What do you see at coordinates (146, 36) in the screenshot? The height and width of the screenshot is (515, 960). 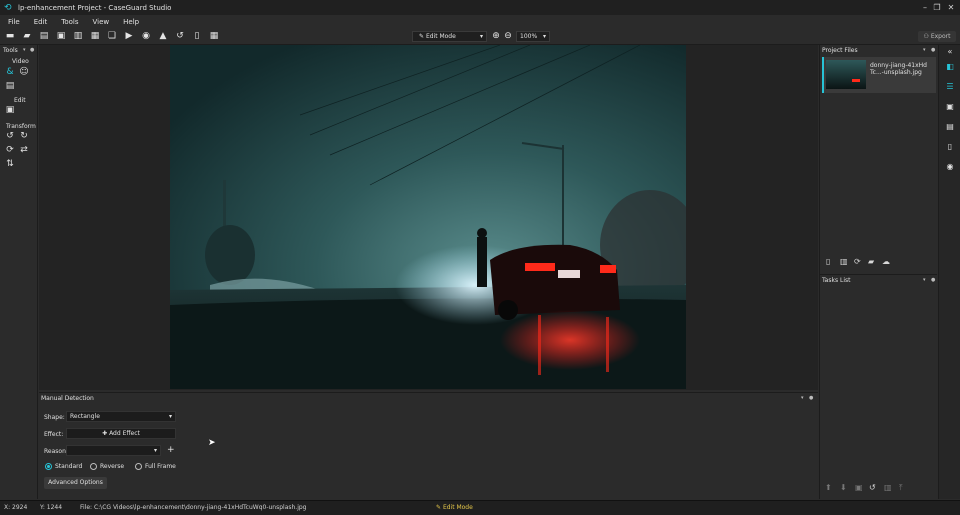 I see `record-icon: ◉` at bounding box center [146, 36].